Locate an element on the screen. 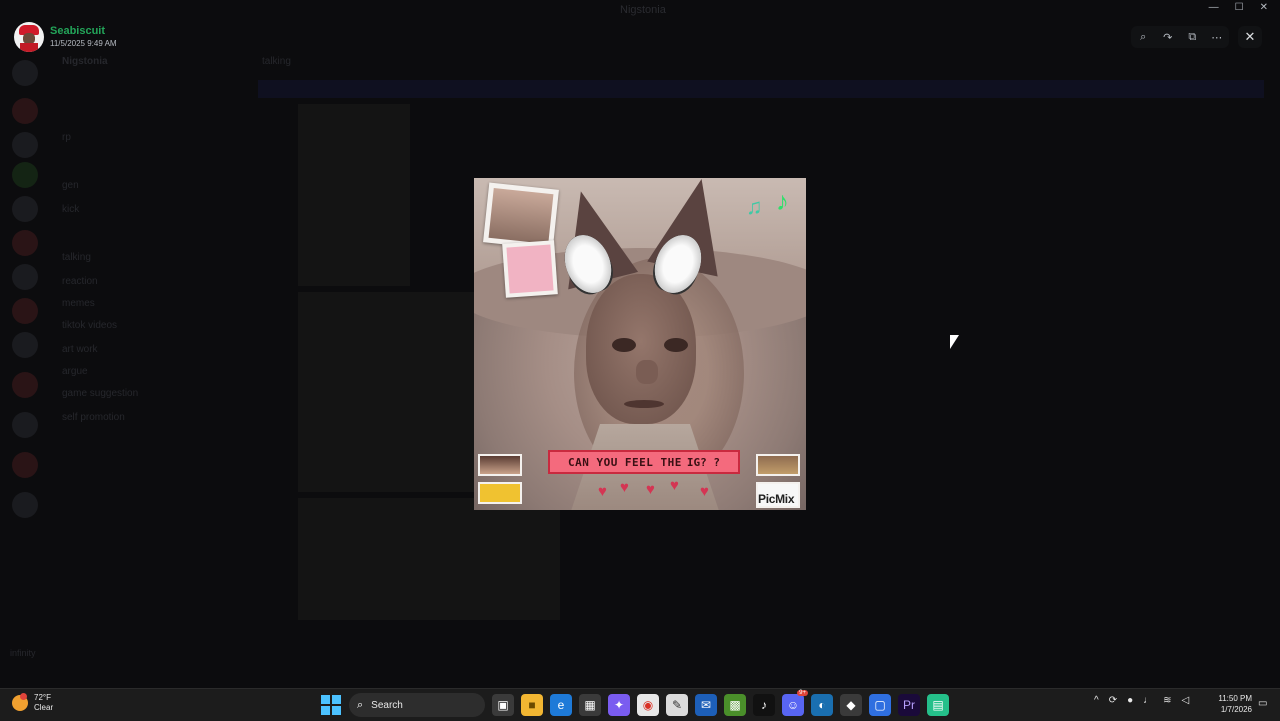 The height and width of the screenshot is (721, 1280). channel-item: kick is located at coordinates (71, 209).